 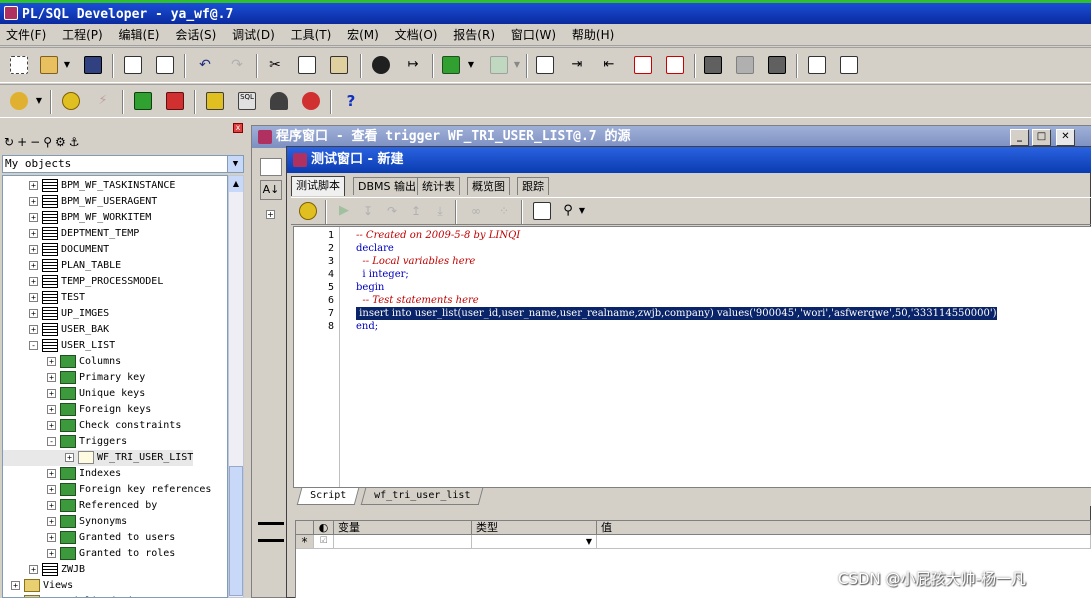 What do you see at coordinates (311, 35) in the screenshot?
I see `menu-tools: 工具(T)` at bounding box center [311, 35].